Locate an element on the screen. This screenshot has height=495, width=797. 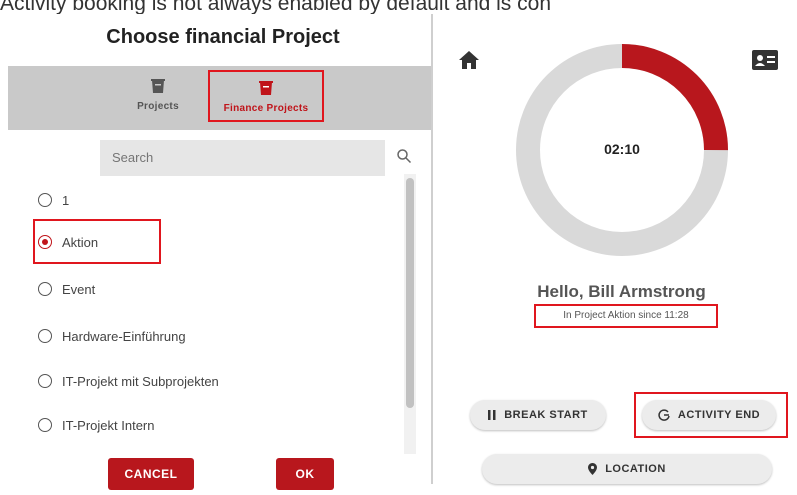
list-item-label: 1 is located at coordinates (66, 200).